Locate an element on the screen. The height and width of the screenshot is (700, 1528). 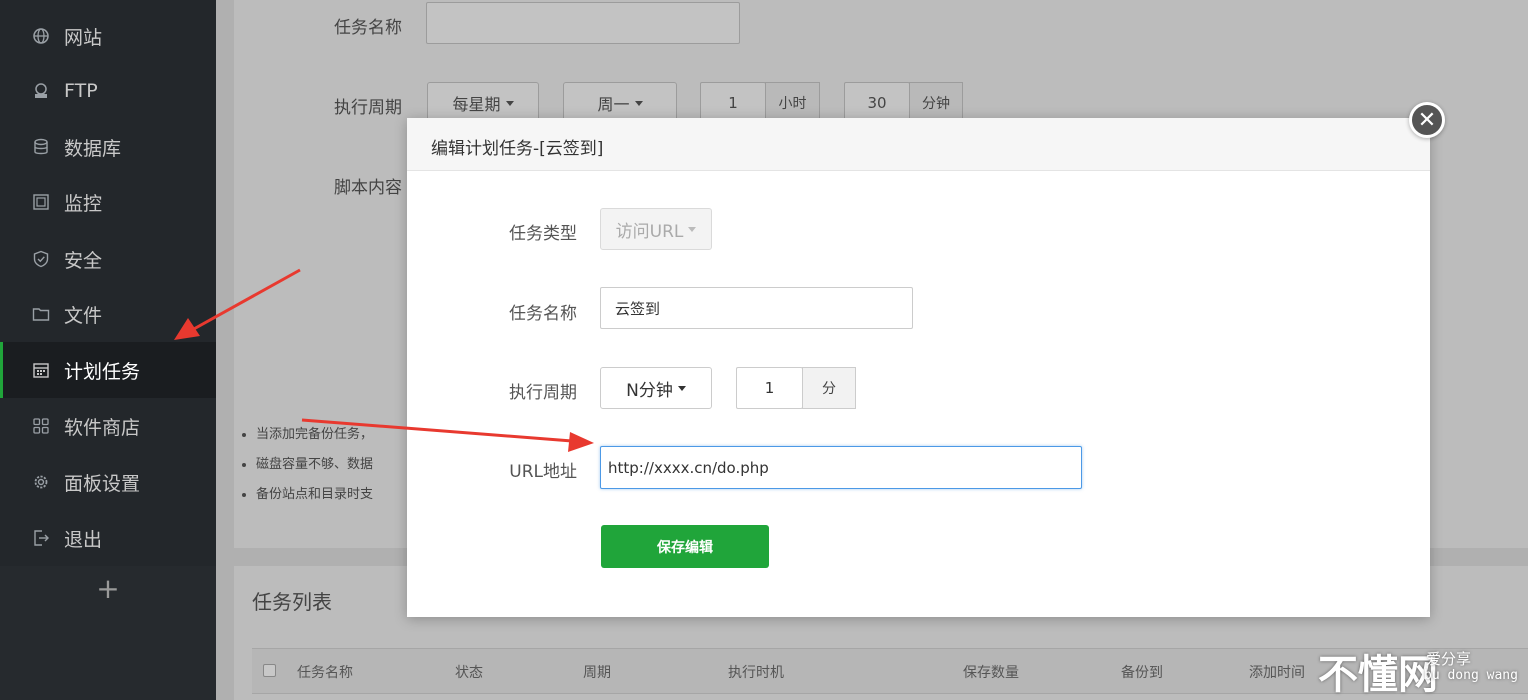
task-name-label: 任务名称 is located at coordinates (543, 314).